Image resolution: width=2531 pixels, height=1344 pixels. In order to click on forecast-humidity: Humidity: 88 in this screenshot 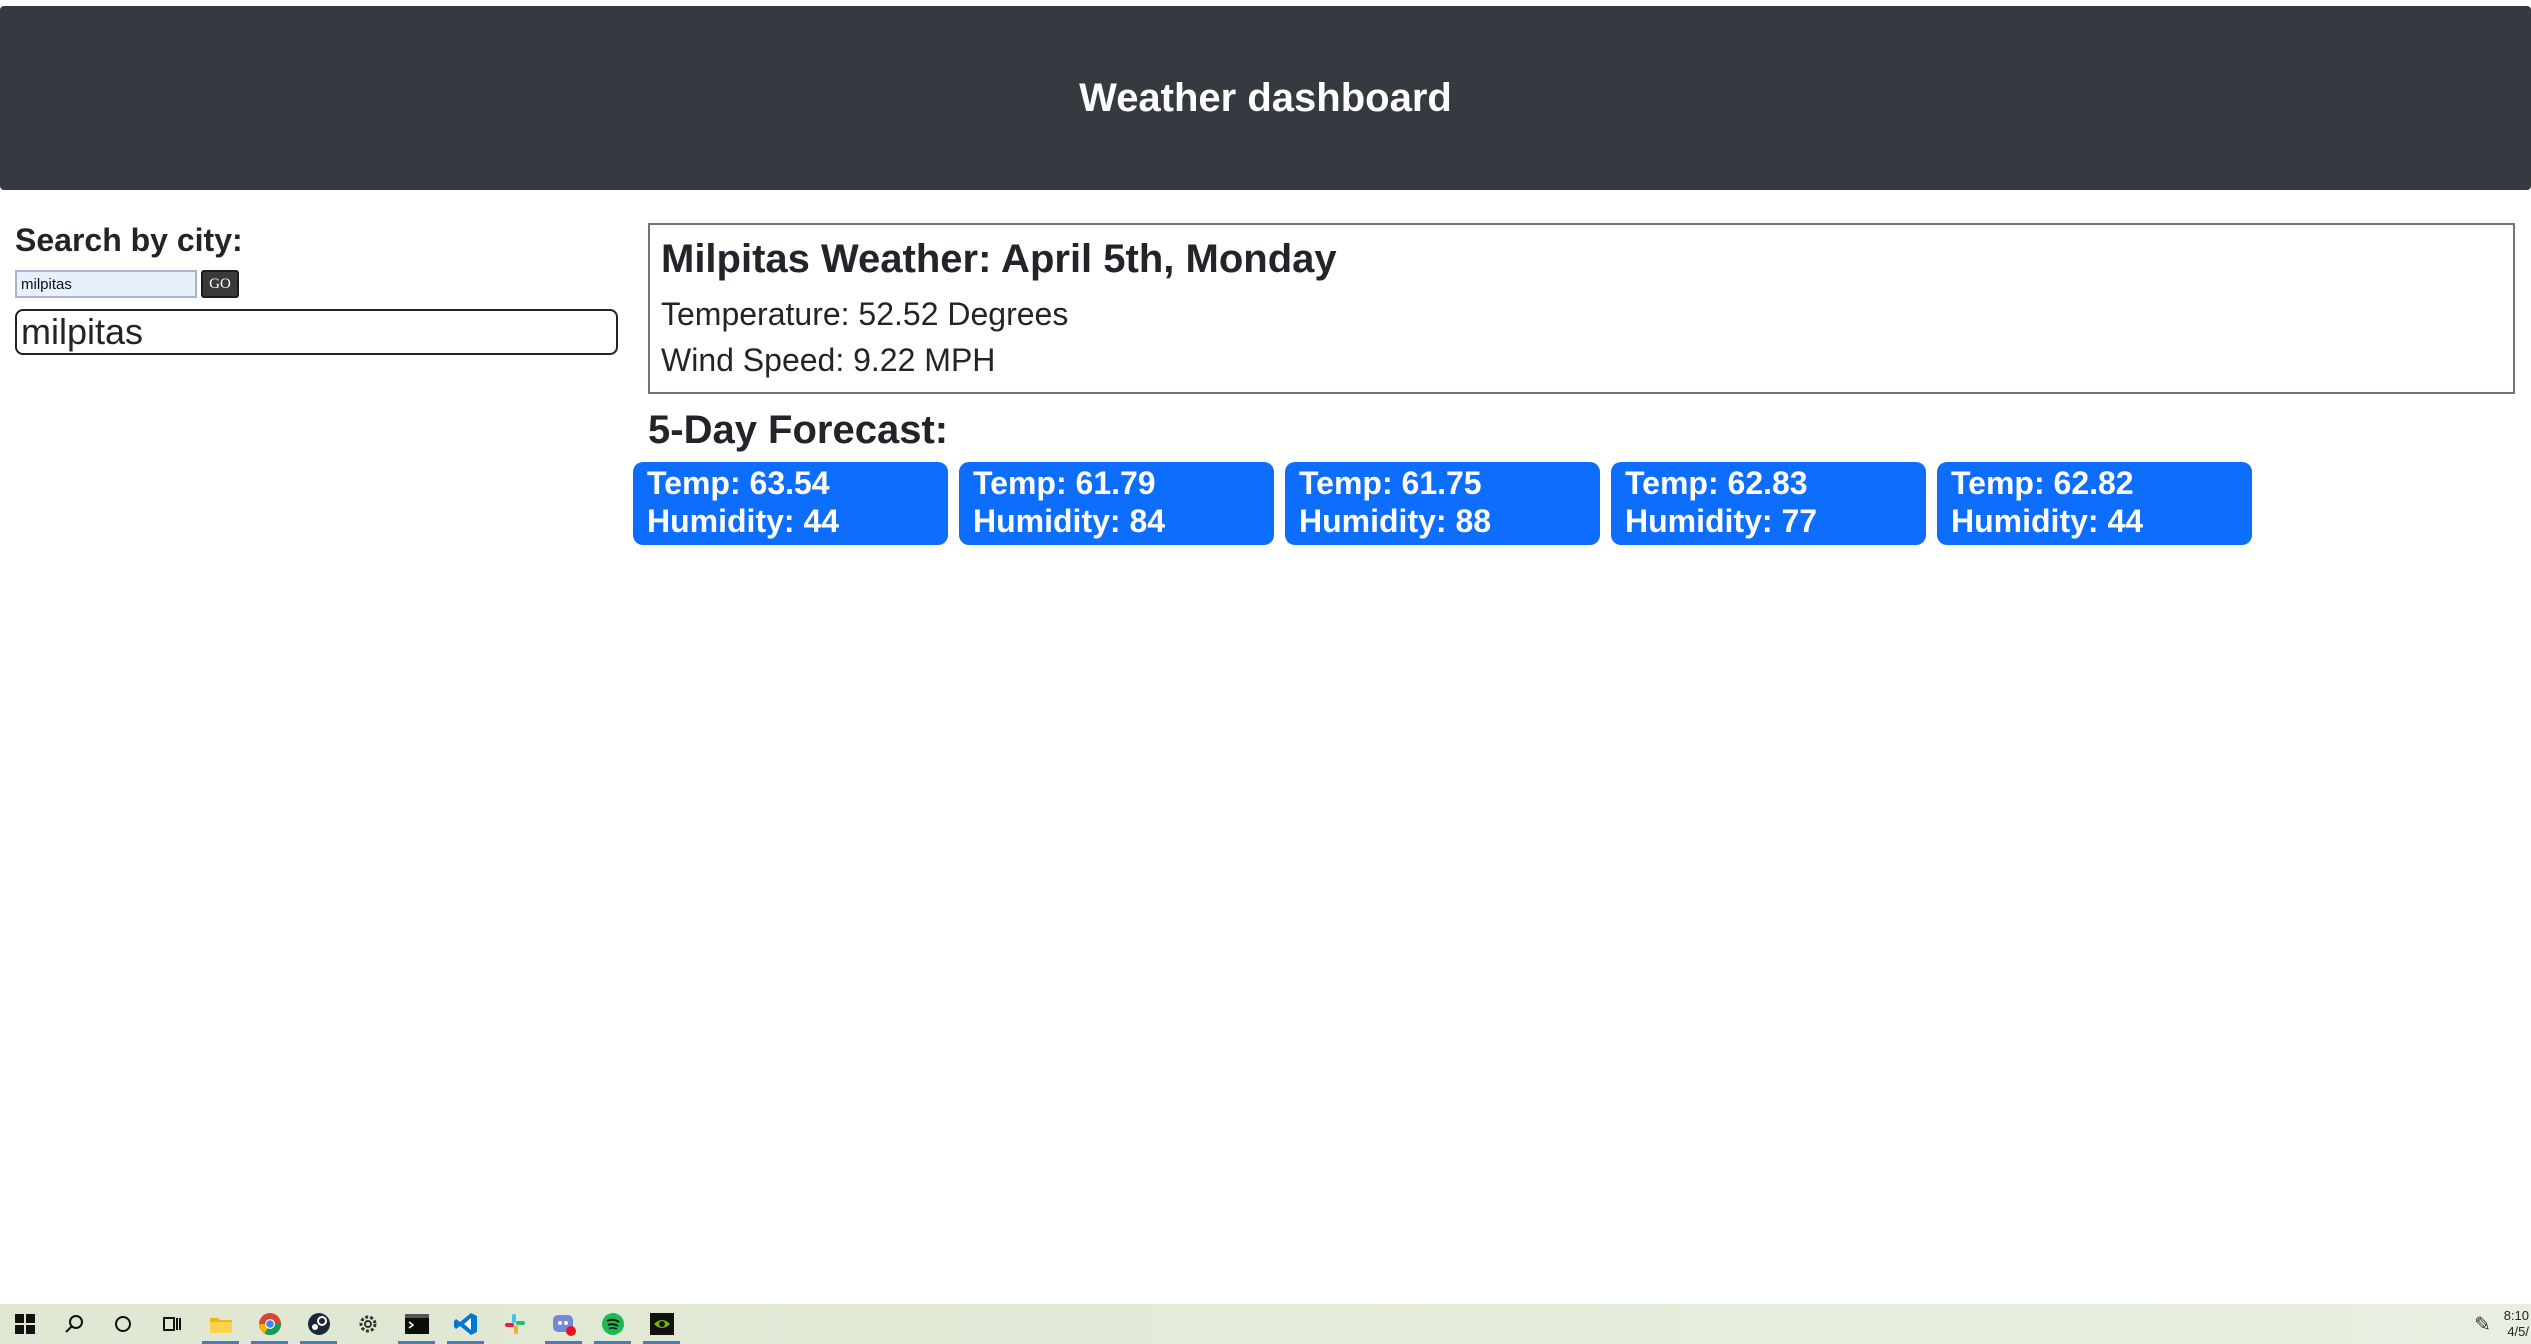, I will do `click(1395, 521)`.